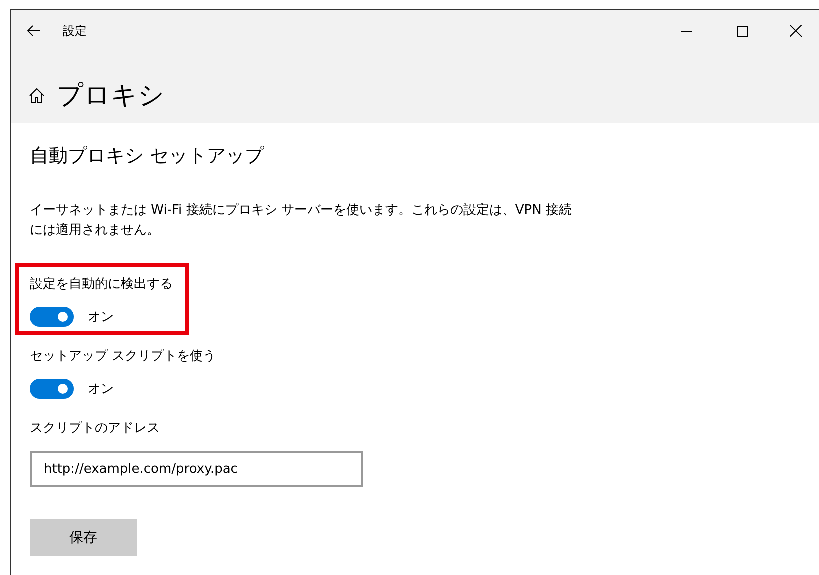 This screenshot has width=819, height=575. What do you see at coordinates (83, 537) in the screenshot?
I see `save-button: 保存` at bounding box center [83, 537].